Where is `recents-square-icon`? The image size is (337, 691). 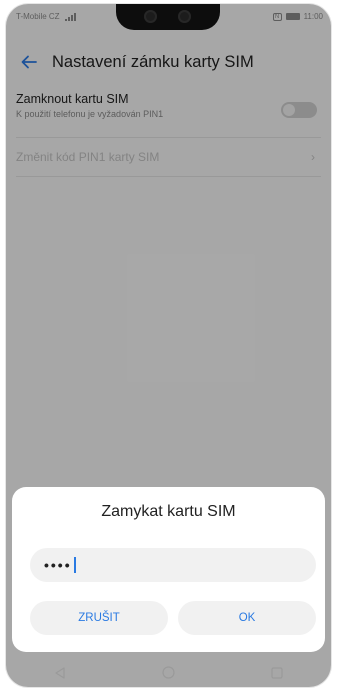 recents-square-icon is located at coordinates (277, 672).